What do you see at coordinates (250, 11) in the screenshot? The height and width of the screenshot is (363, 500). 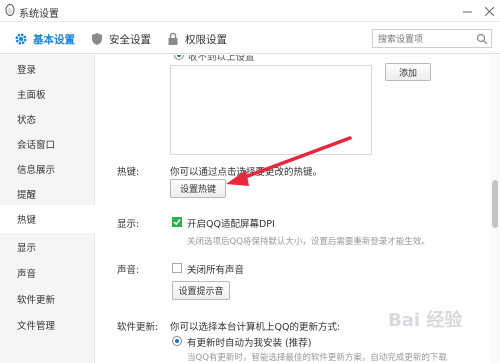 I see `title-bar: 系统设置` at bounding box center [250, 11].